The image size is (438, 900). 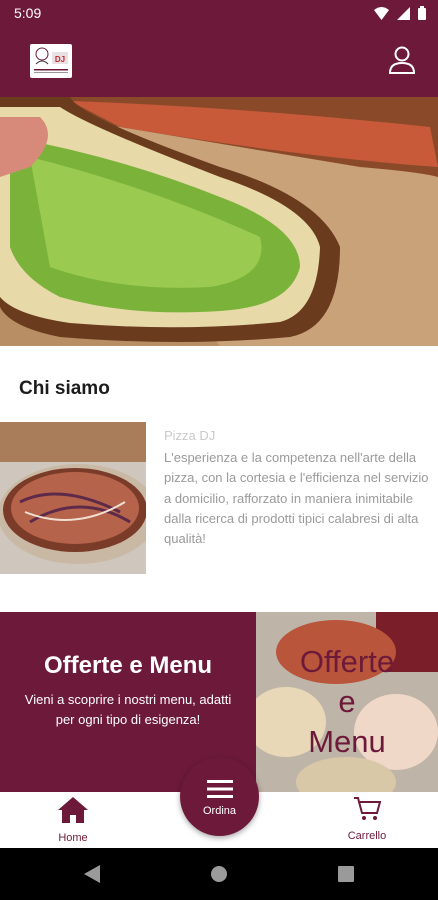 I want to click on battery-icon, so click(x=422, y=13).